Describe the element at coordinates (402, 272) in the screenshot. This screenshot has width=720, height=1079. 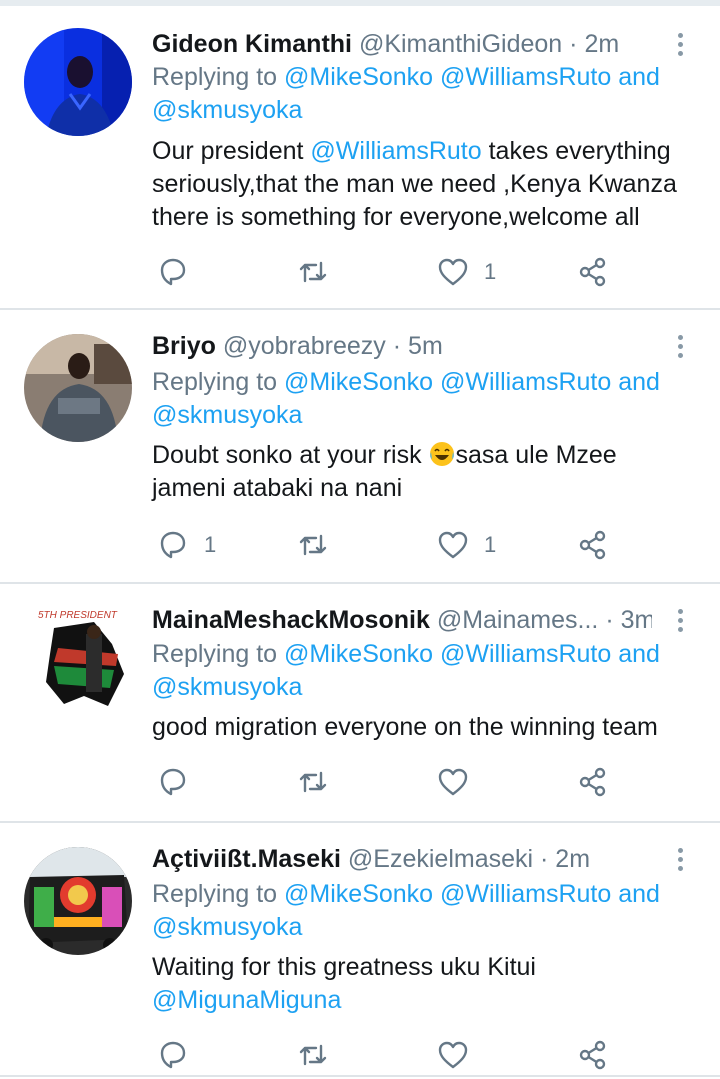
I see `tweet-actions: 1` at that location.